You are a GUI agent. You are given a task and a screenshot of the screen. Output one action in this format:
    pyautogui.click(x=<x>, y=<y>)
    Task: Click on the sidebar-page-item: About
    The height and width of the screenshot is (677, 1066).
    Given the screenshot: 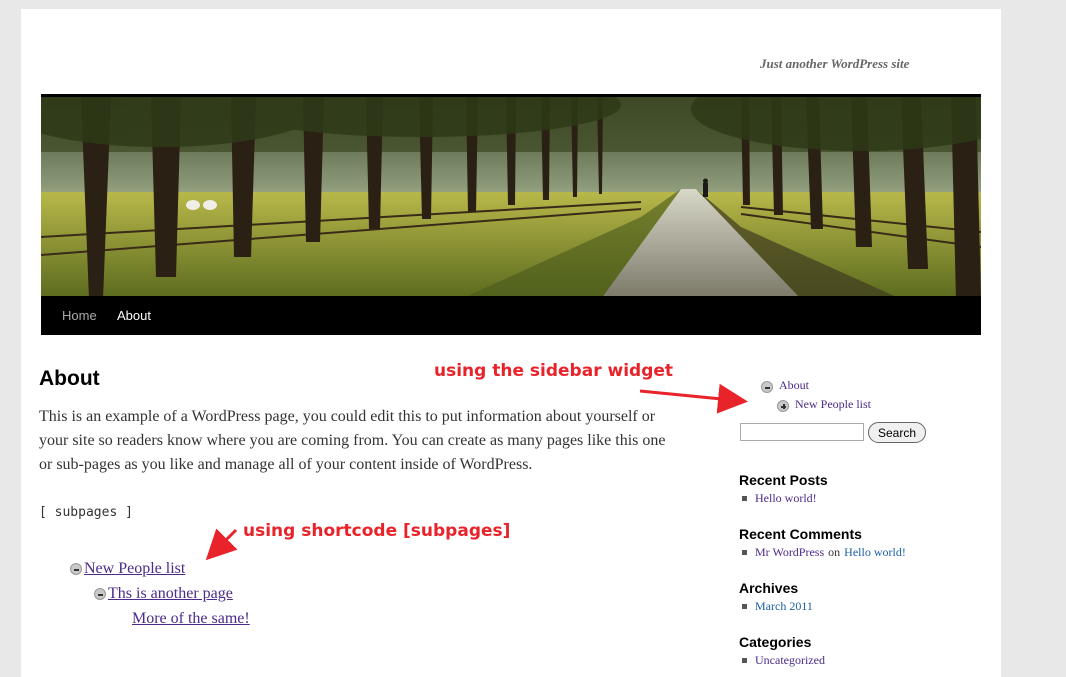 What is the action you would take?
    pyautogui.click(x=785, y=385)
    